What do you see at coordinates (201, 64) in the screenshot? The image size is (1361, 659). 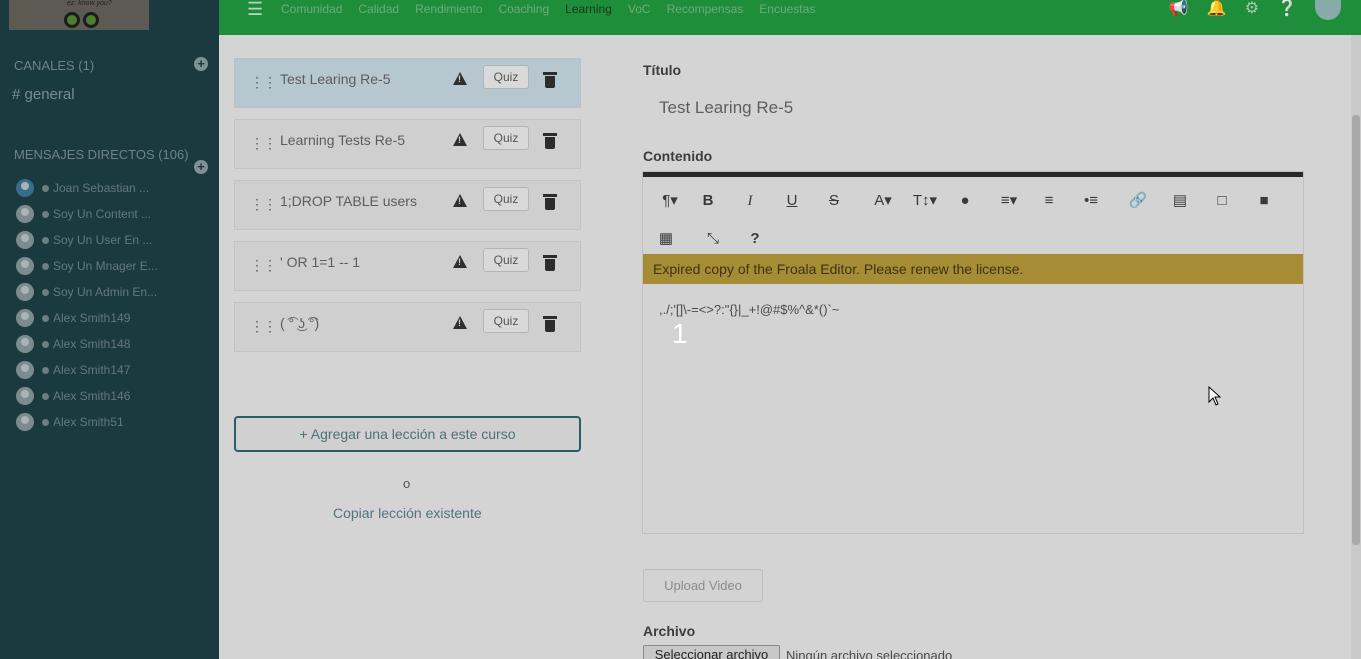 I see `add-channel-icon: +` at bounding box center [201, 64].